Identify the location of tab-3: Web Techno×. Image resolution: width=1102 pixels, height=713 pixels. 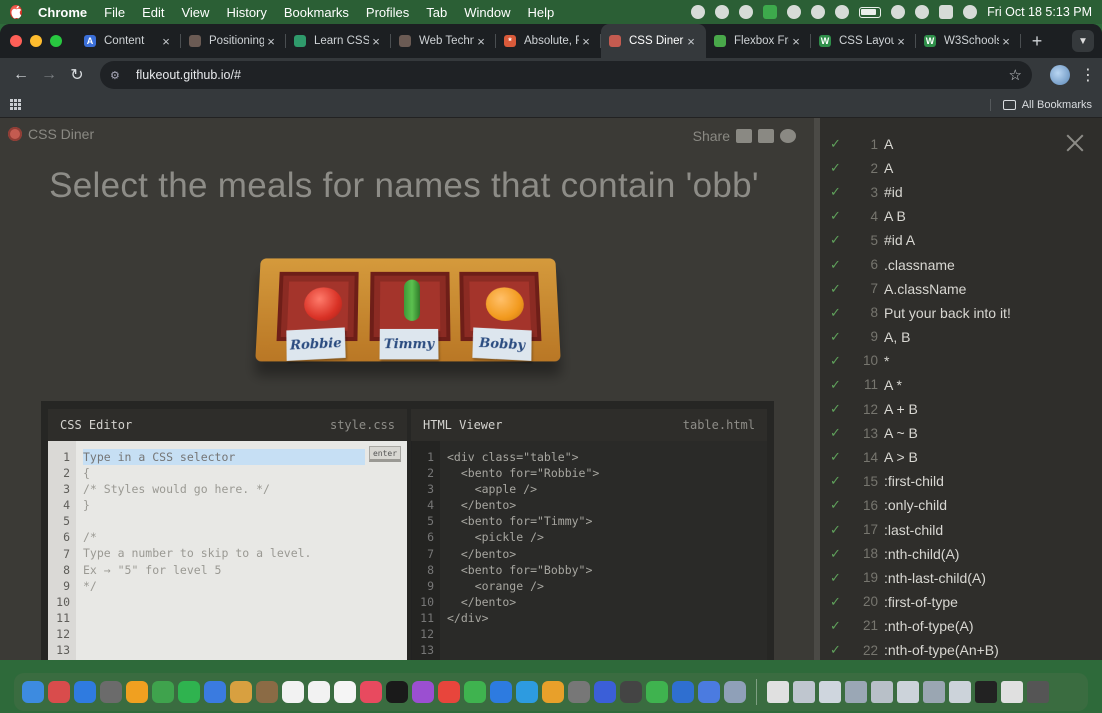
(443, 41).